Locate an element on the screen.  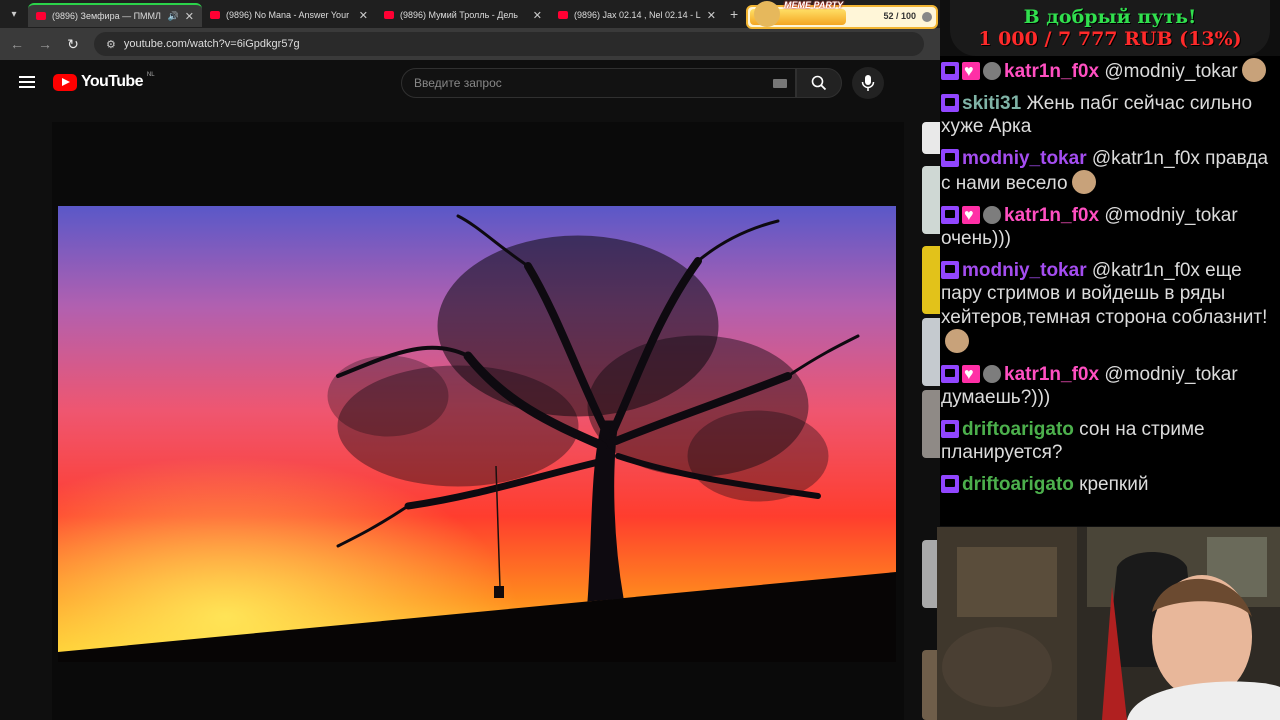
site-info-icon: ⚙ is located at coordinates (111, 44).